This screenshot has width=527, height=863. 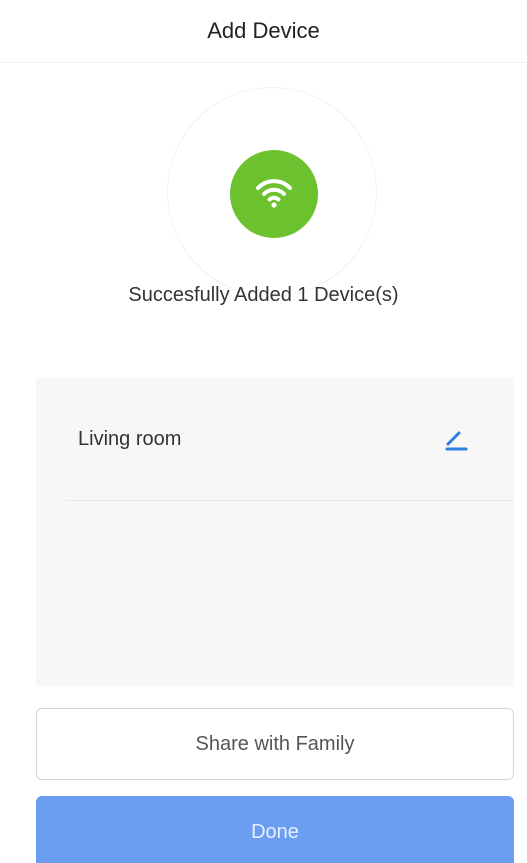 What do you see at coordinates (290, 500) in the screenshot?
I see `row-divider` at bounding box center [290, 500].